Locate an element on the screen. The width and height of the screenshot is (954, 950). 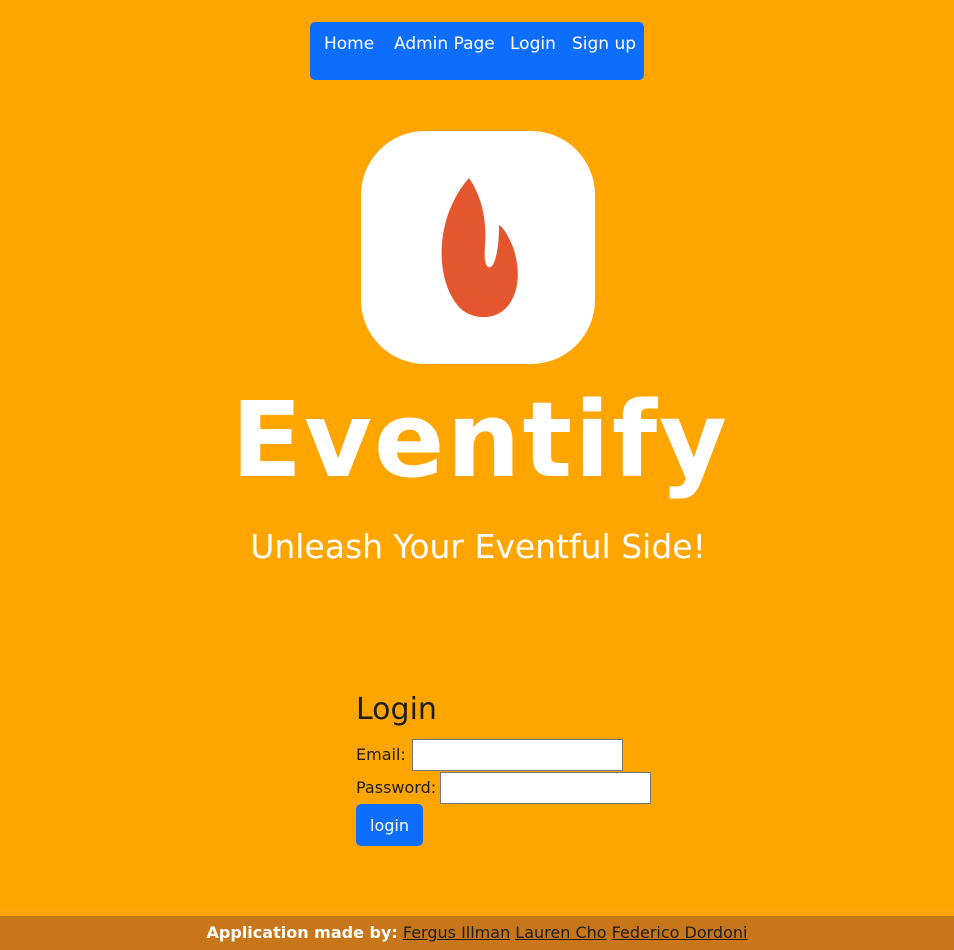
footer-divider is located at coordinates (477, 912).